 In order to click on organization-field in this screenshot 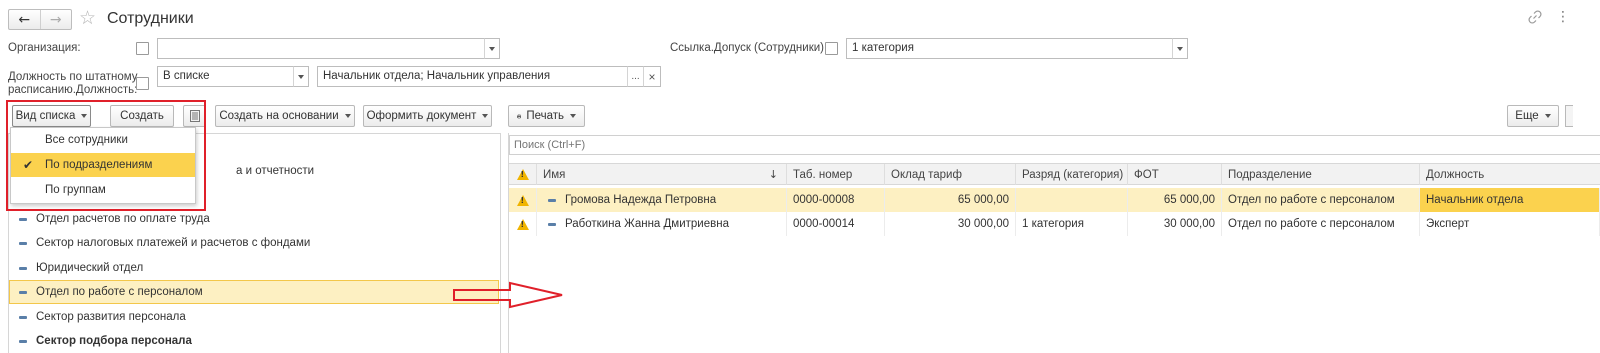, I will do `click(321, 48)`.